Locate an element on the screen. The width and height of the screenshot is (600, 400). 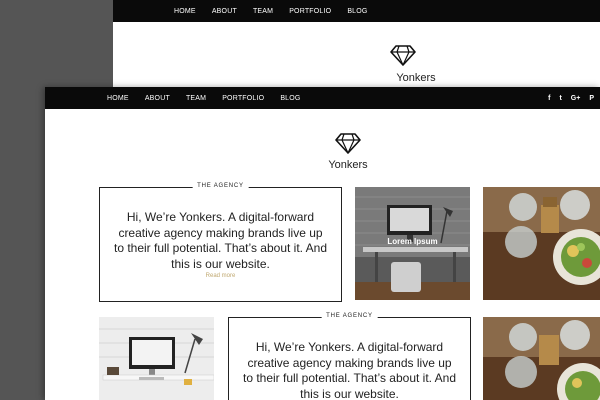
portfolio-tile-food is located at coordinates (541, 243).